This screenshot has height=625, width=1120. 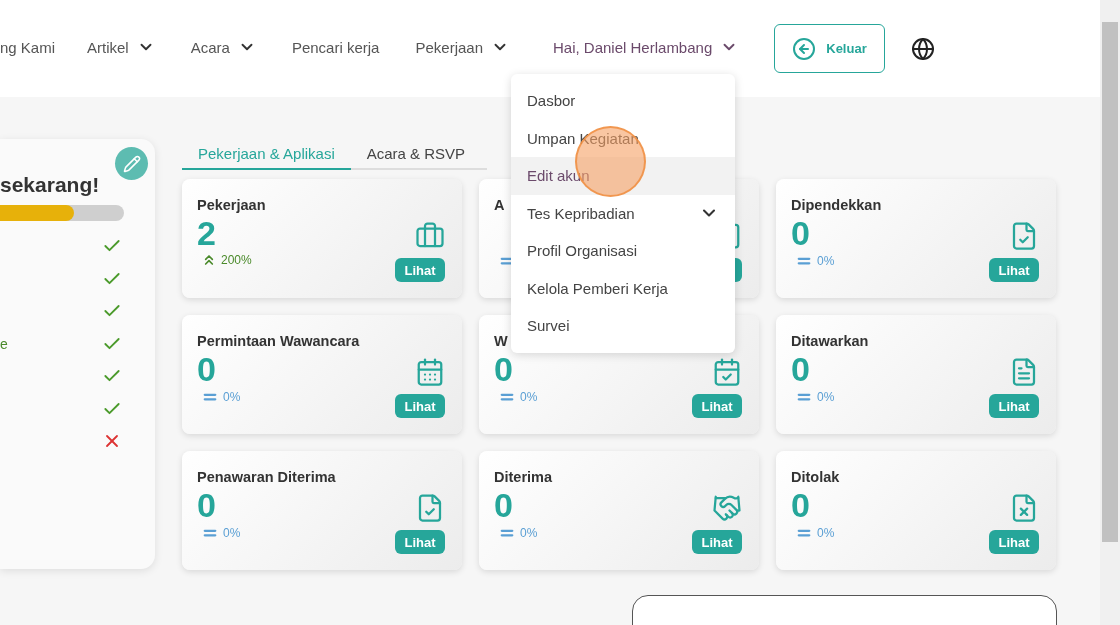 What do you see at coordinates (623, 138) in the screenshot?
I see `menu-item: Umpan Kegiatan` at bounding box center [623, 138].